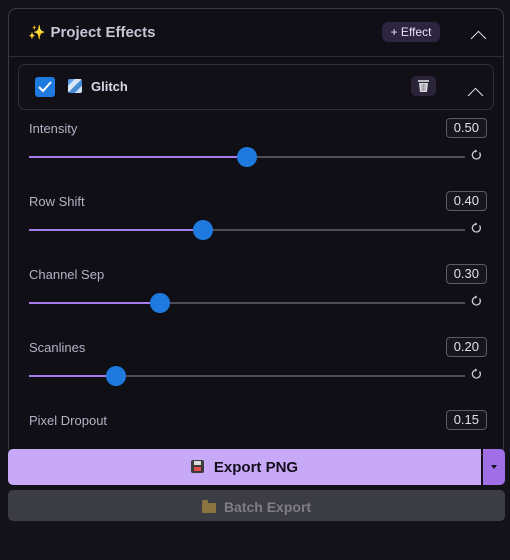 This screenshot has width=510, height=560. I want to click on effect-enabled-checkbox, so click(45, 87).